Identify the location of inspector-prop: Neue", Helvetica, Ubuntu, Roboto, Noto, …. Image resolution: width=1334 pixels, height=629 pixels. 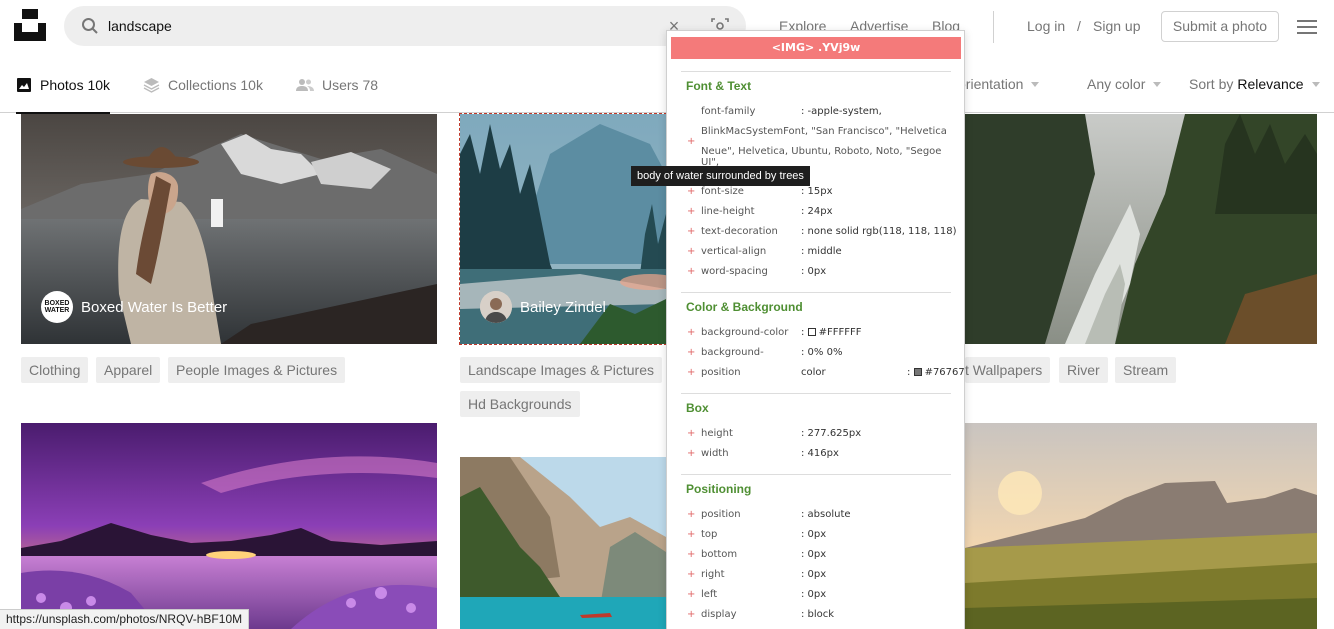
(821, 157).